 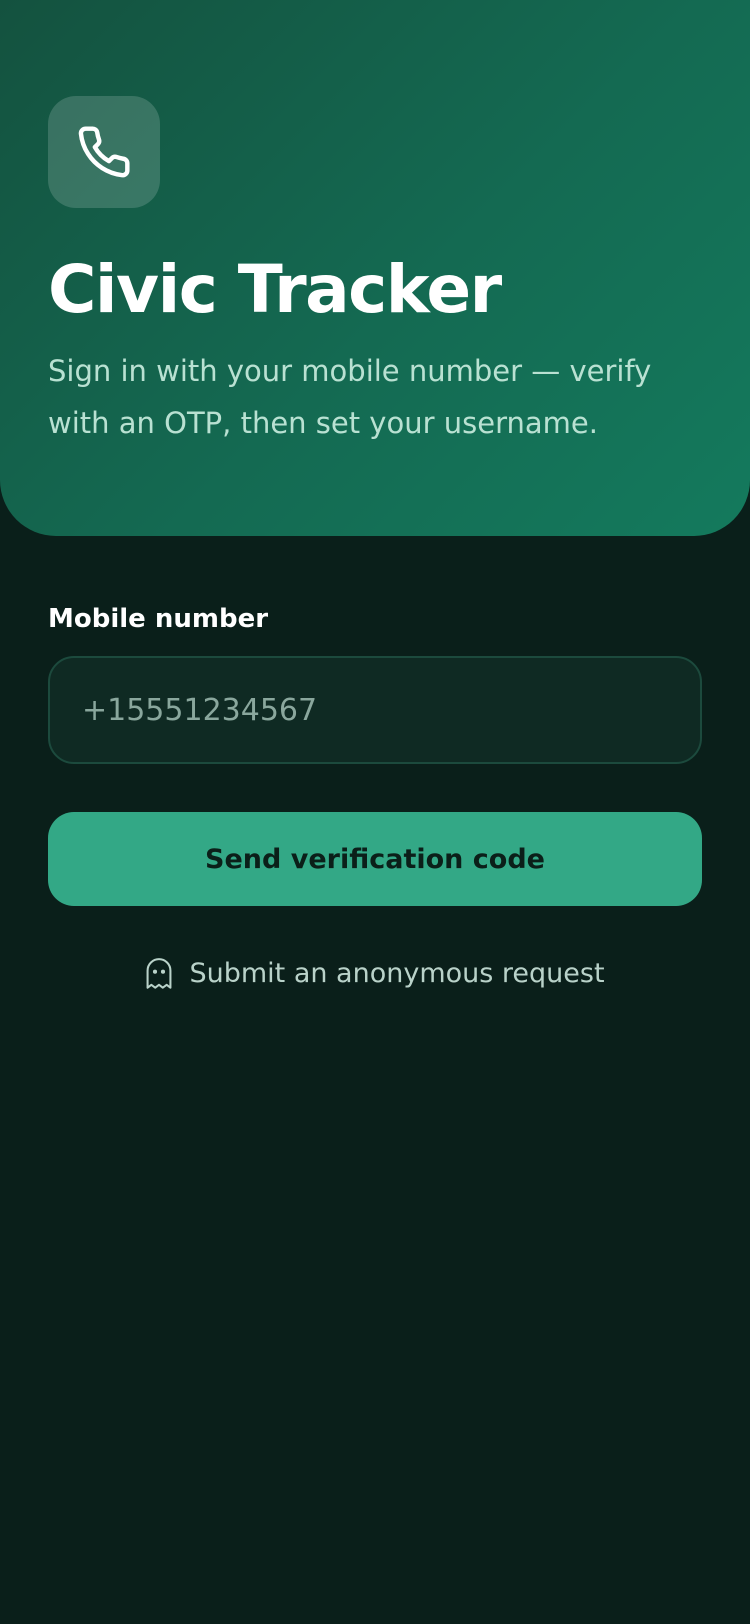 What do you see at coordinates (159, 974) in the screenshot?
I see `ghost-icon` at bounding box center [159, 974].